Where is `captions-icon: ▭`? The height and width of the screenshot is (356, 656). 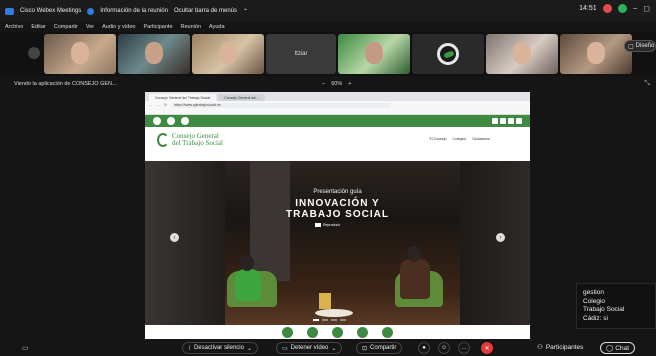
captions-icon: ▭ is located at coordinates (25, 348).